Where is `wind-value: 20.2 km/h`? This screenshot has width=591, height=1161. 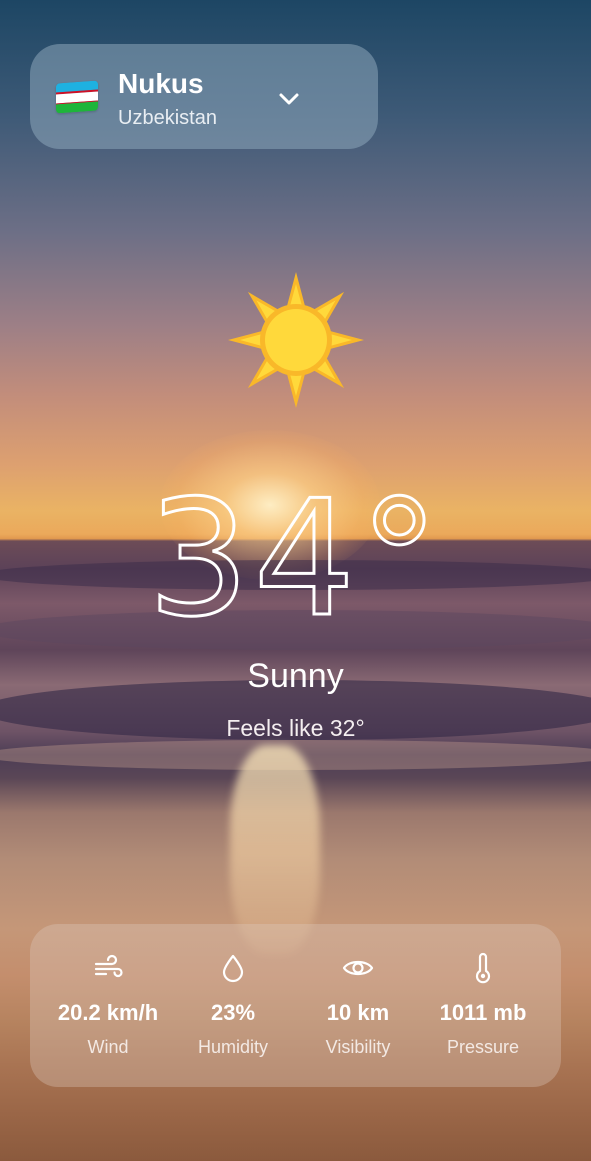
wind-value: 20.2 km/h is located at coordinates (108, 1012).